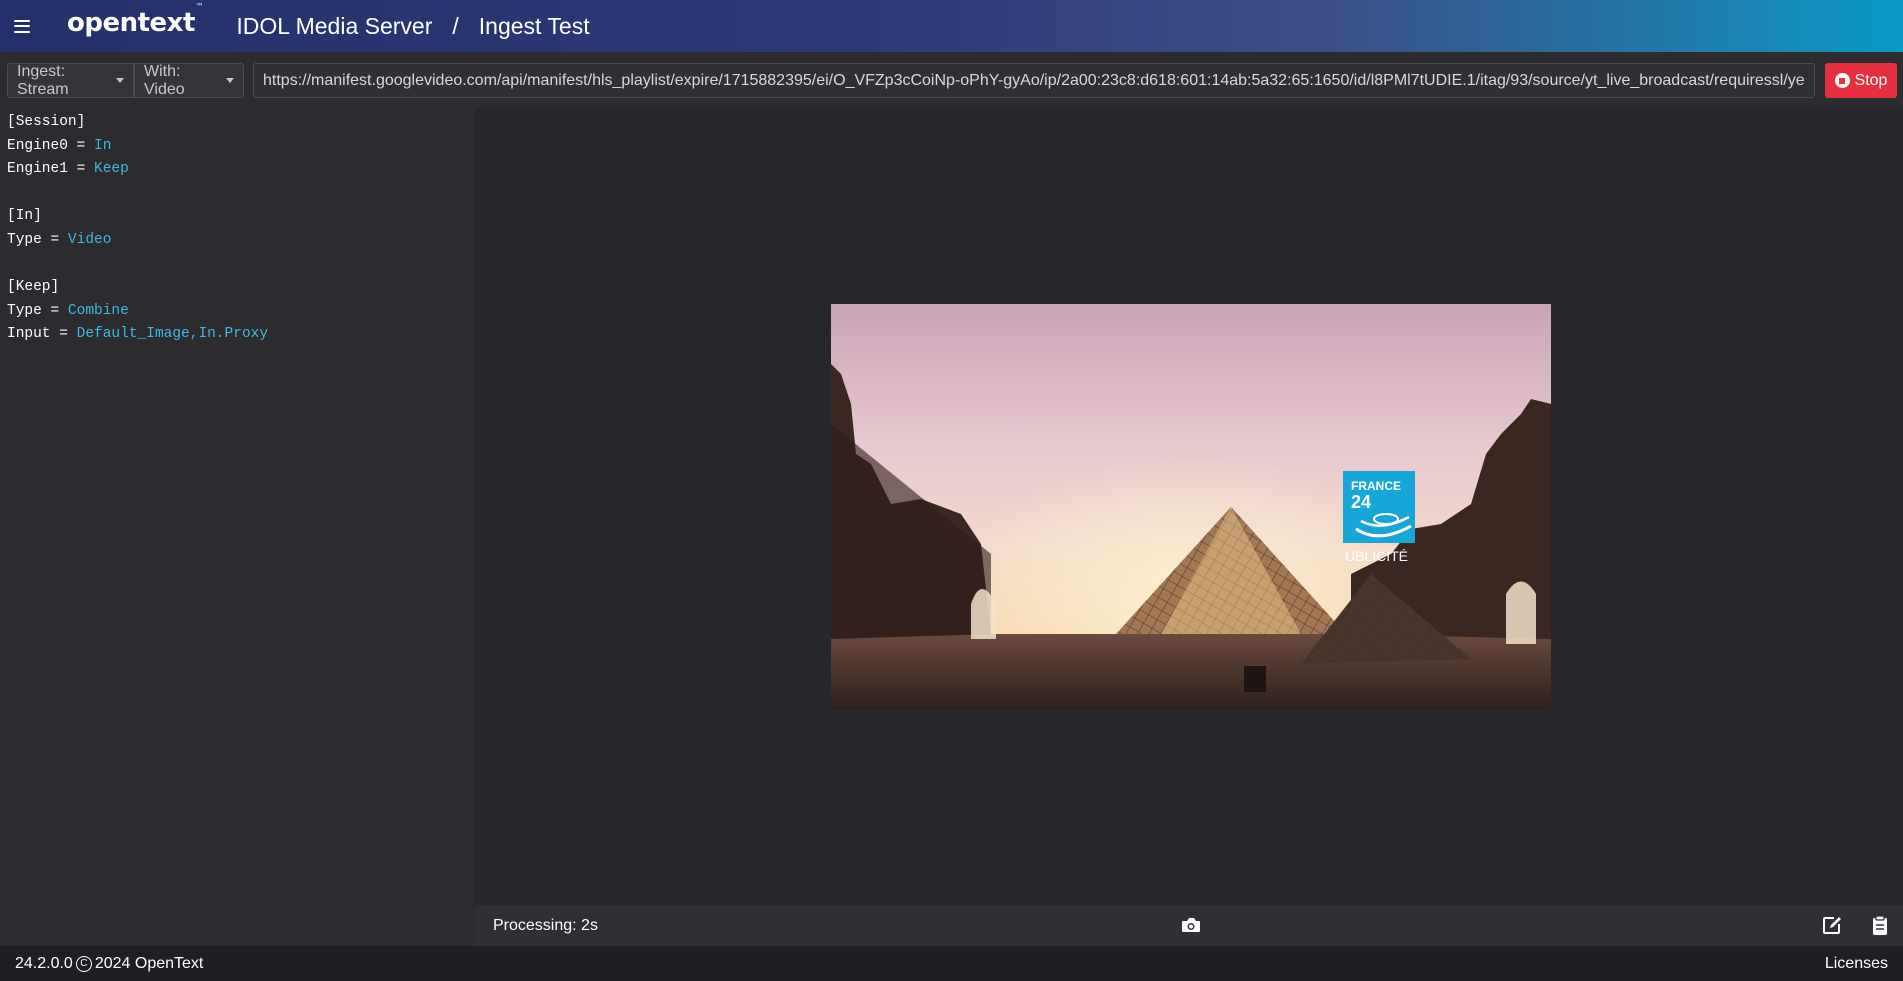 The width and height of the screenshot is (1903, 981). I want to click on stop-button: Stop, so click(1861, 80).